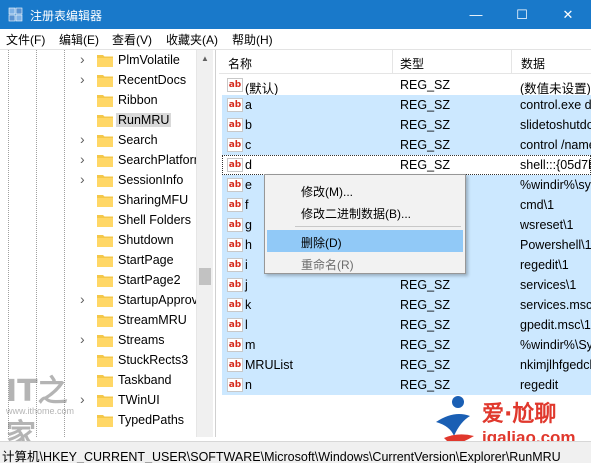 The height and width of the screenshot is (463, 591). I want to click on value-data: slidetoshutdown\1, so click(555, 125).